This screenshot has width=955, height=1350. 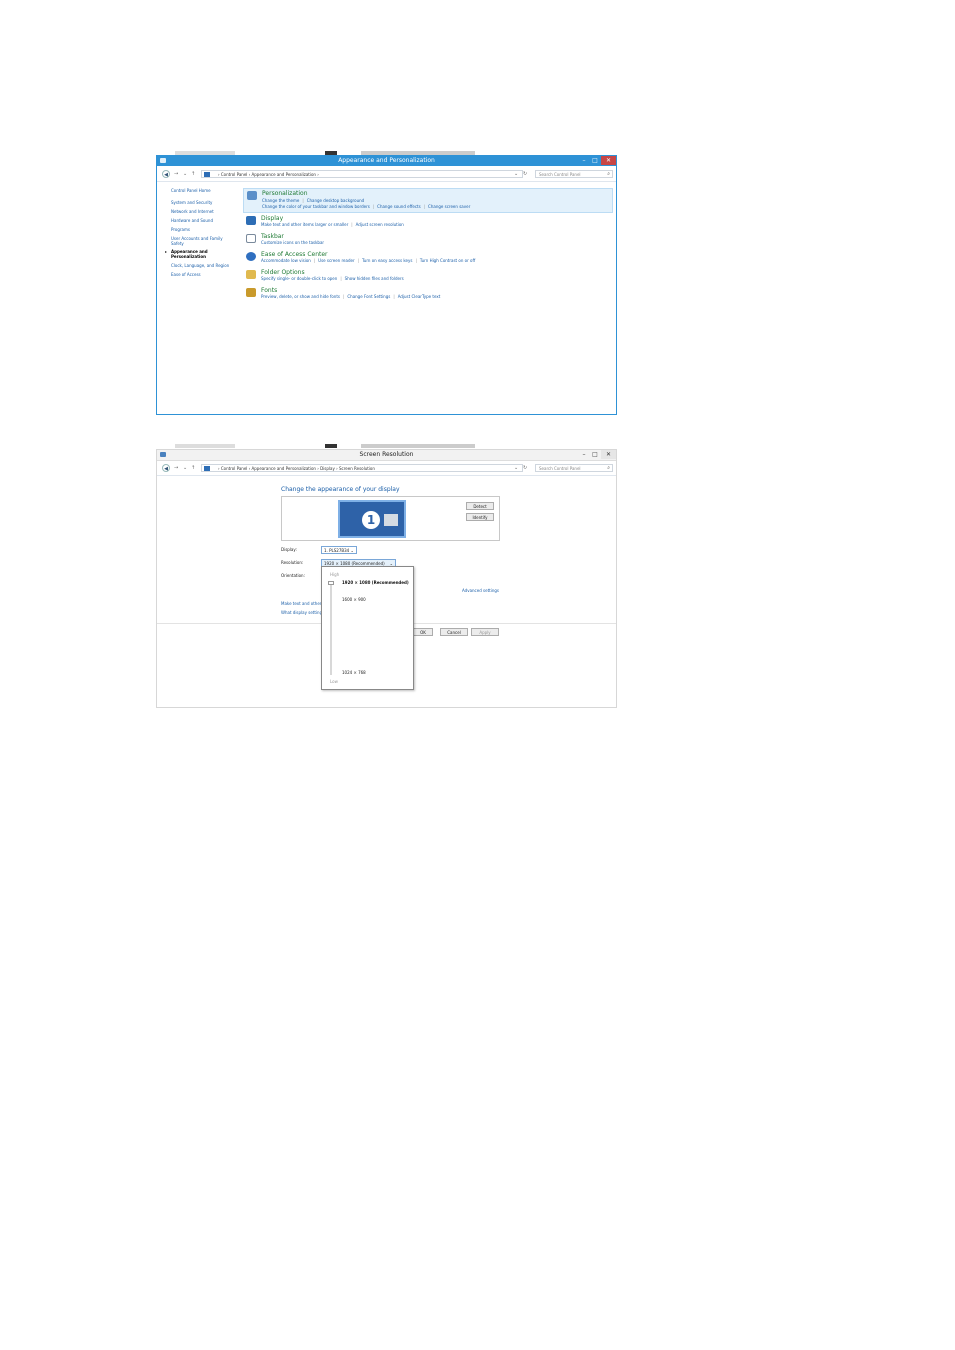 I want to click on resolution-option: 1920 × 1080 (Recommended), so click(x=375, y=583).